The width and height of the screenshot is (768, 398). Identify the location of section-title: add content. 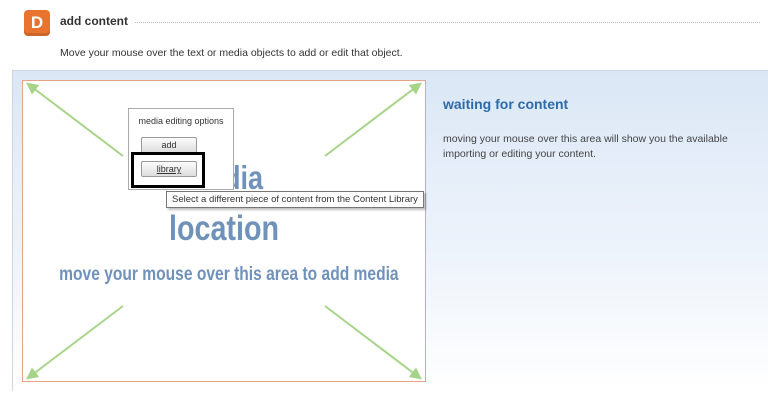
(97, 21).